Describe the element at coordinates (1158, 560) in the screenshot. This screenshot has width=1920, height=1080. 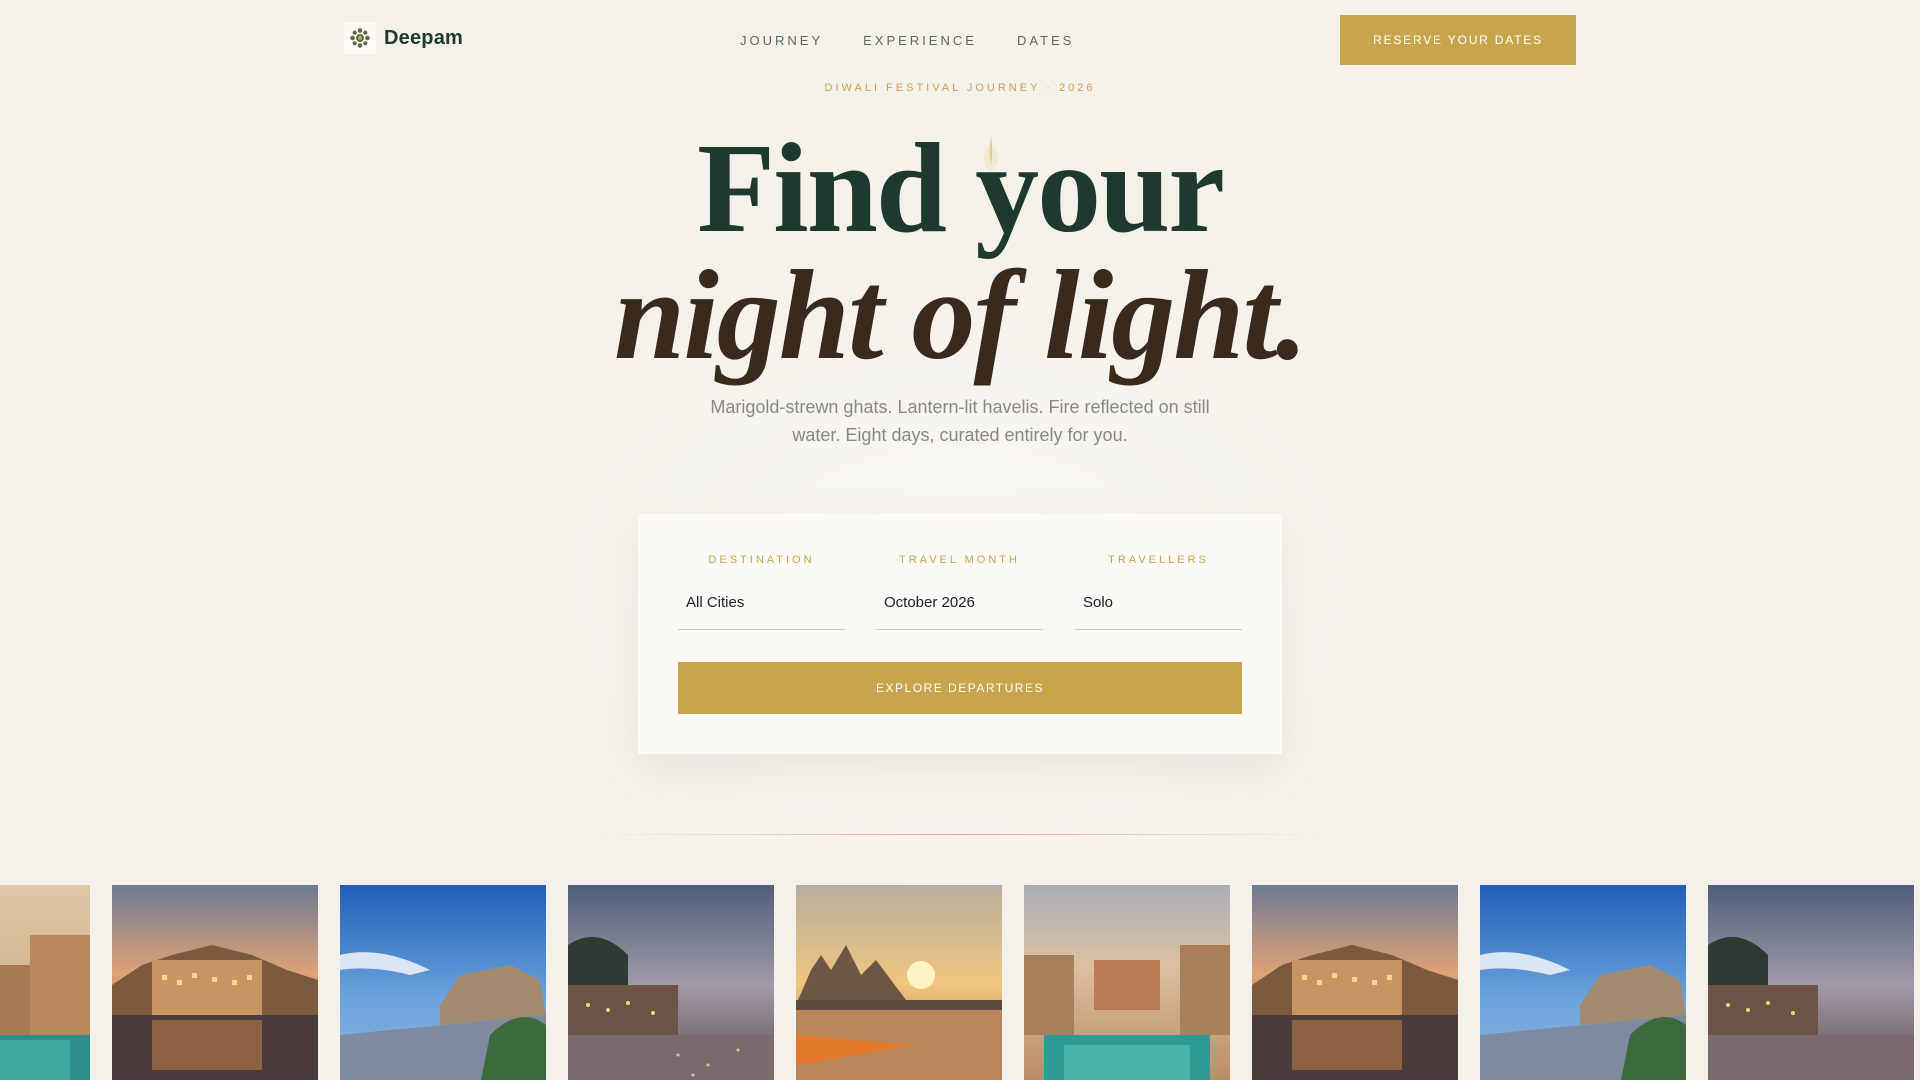
I see `travellers-label: TRAVELLERS` at that location.